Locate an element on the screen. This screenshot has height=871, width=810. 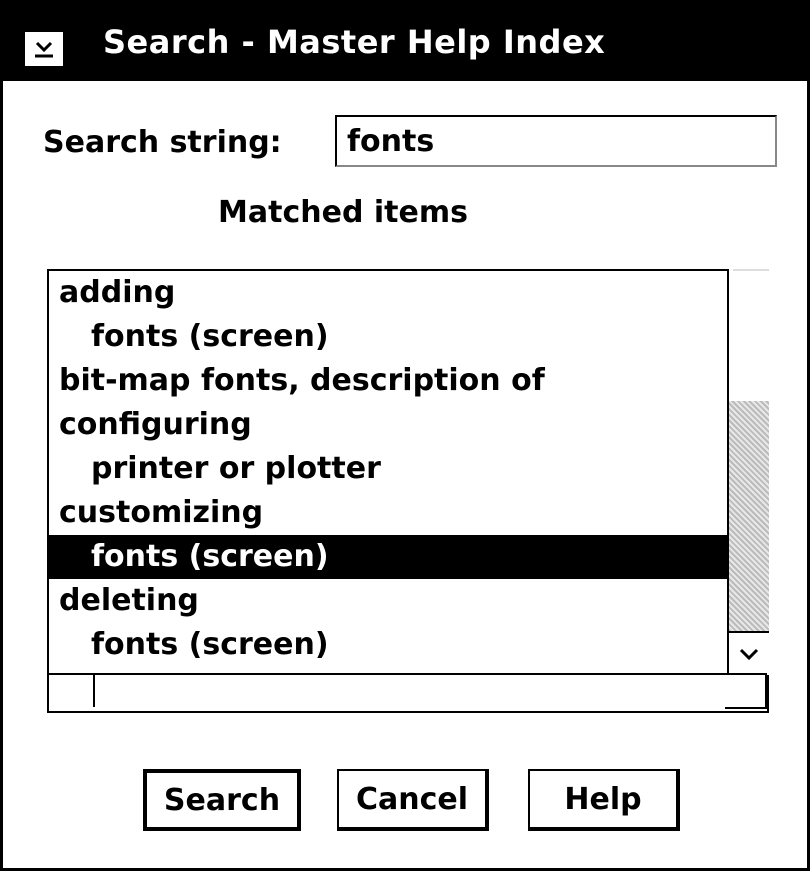
horizontal-scrollbar is located at coordinates (408, 692).